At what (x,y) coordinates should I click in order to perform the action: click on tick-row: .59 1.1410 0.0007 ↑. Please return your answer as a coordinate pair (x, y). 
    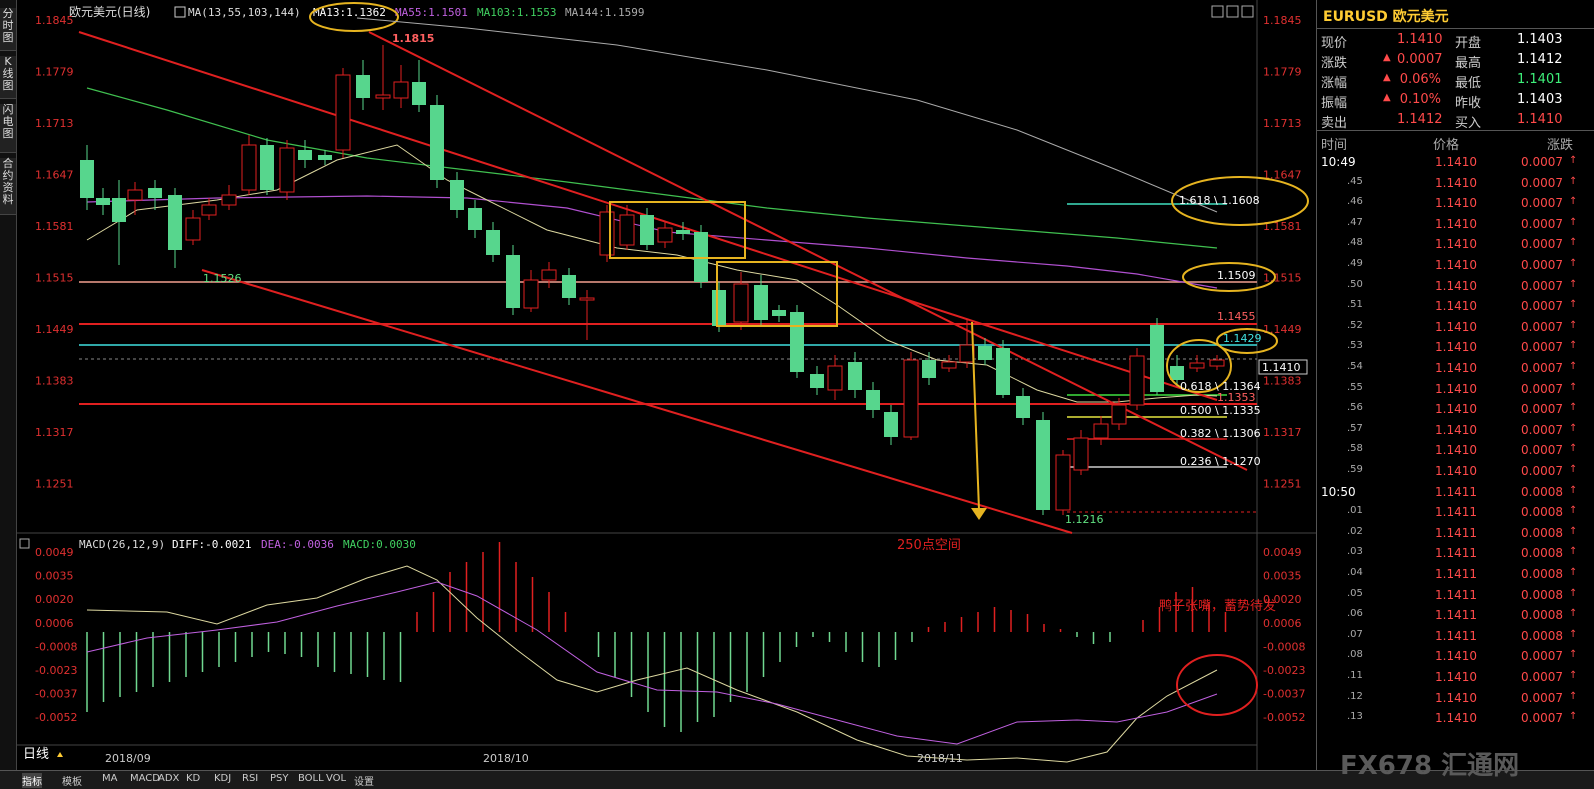
    Looking at the image, I should click on (1455, 472).